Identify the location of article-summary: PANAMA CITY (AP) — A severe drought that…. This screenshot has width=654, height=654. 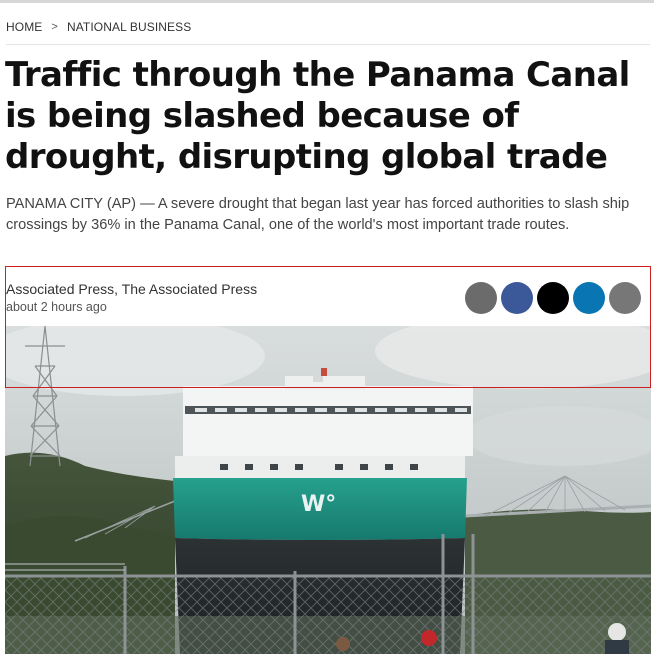
(318, 214).